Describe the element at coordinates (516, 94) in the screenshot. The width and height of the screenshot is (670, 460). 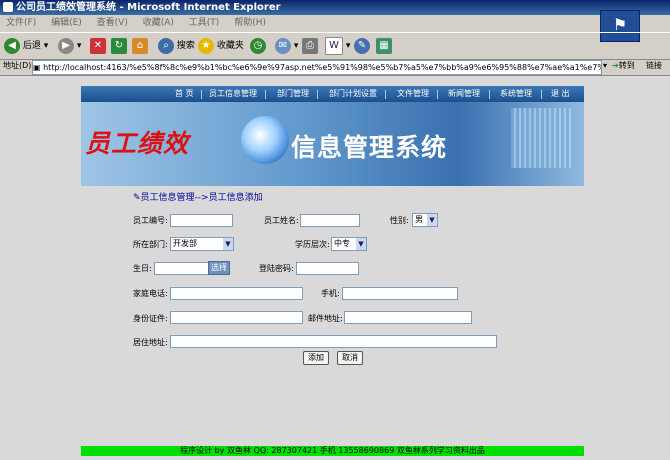
I see `nav-system: 系统管理` at that location.